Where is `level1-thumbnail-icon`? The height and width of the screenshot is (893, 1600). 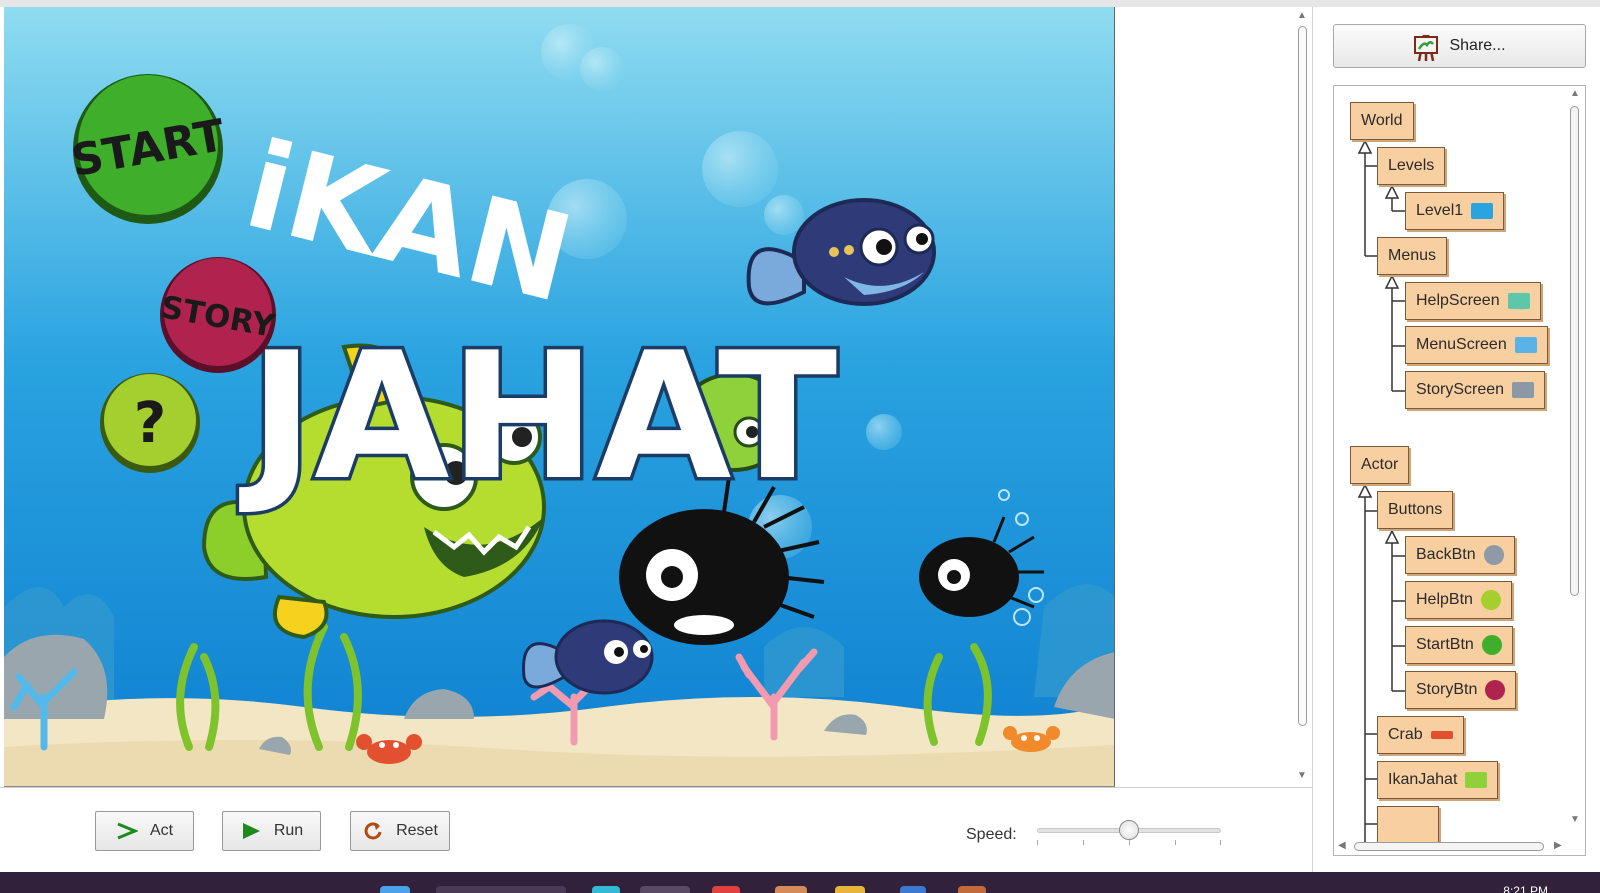
level1-thumbnail-icon is located at coordinates (1482, 211).